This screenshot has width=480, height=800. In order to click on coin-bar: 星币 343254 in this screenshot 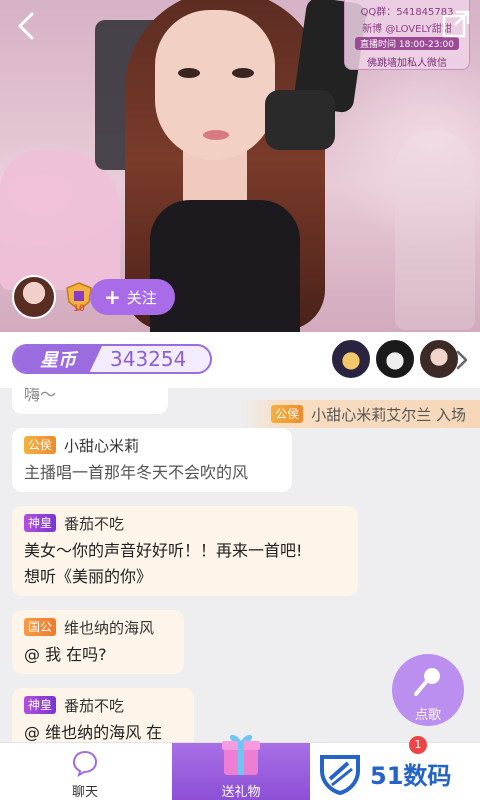, I will do `click(240, 360)`.